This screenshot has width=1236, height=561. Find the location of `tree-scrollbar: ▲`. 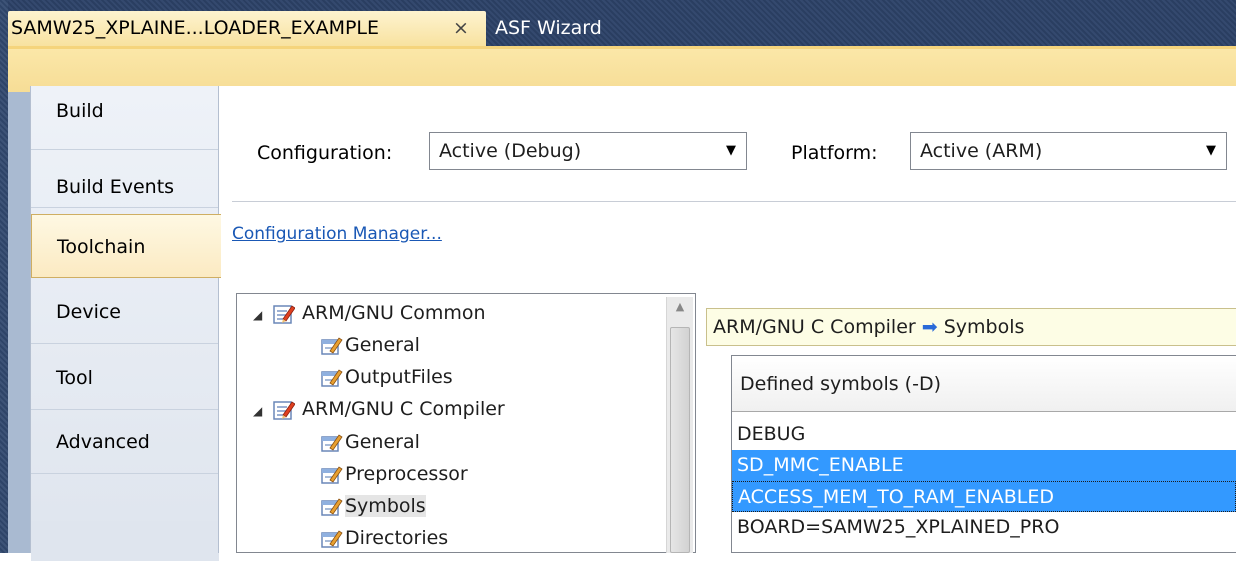

tree-scrollbar: ▲ is located at coordinates (679, 425).